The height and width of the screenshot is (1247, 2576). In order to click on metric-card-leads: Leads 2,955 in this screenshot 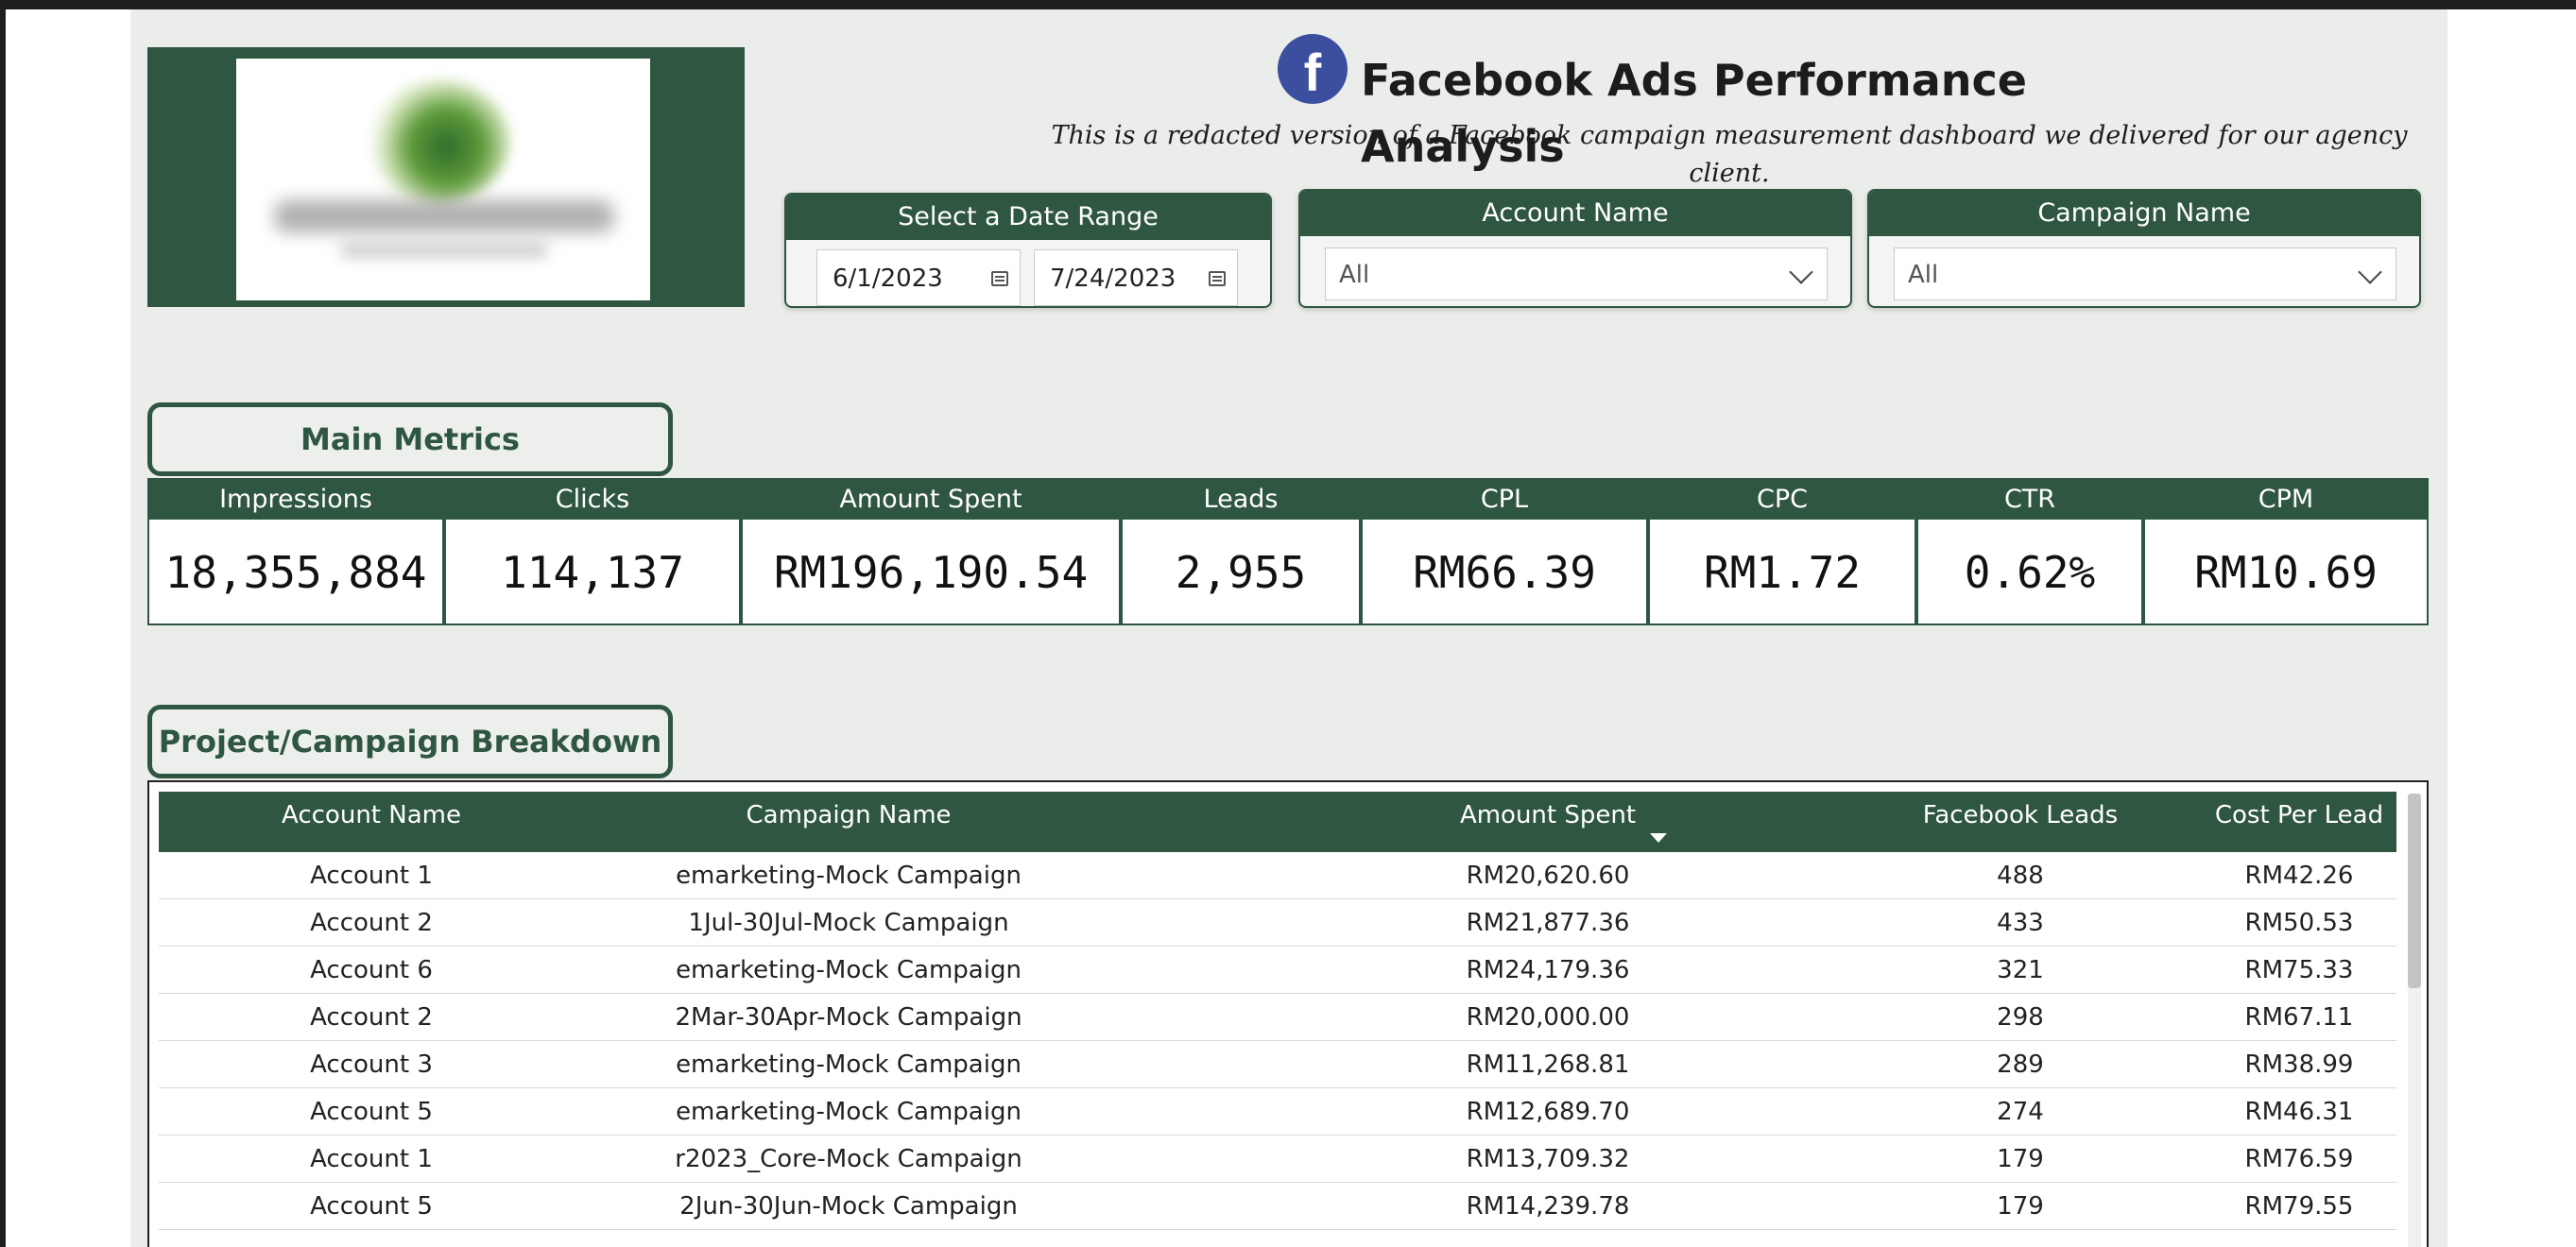, I will do `click(1241, 551)`.